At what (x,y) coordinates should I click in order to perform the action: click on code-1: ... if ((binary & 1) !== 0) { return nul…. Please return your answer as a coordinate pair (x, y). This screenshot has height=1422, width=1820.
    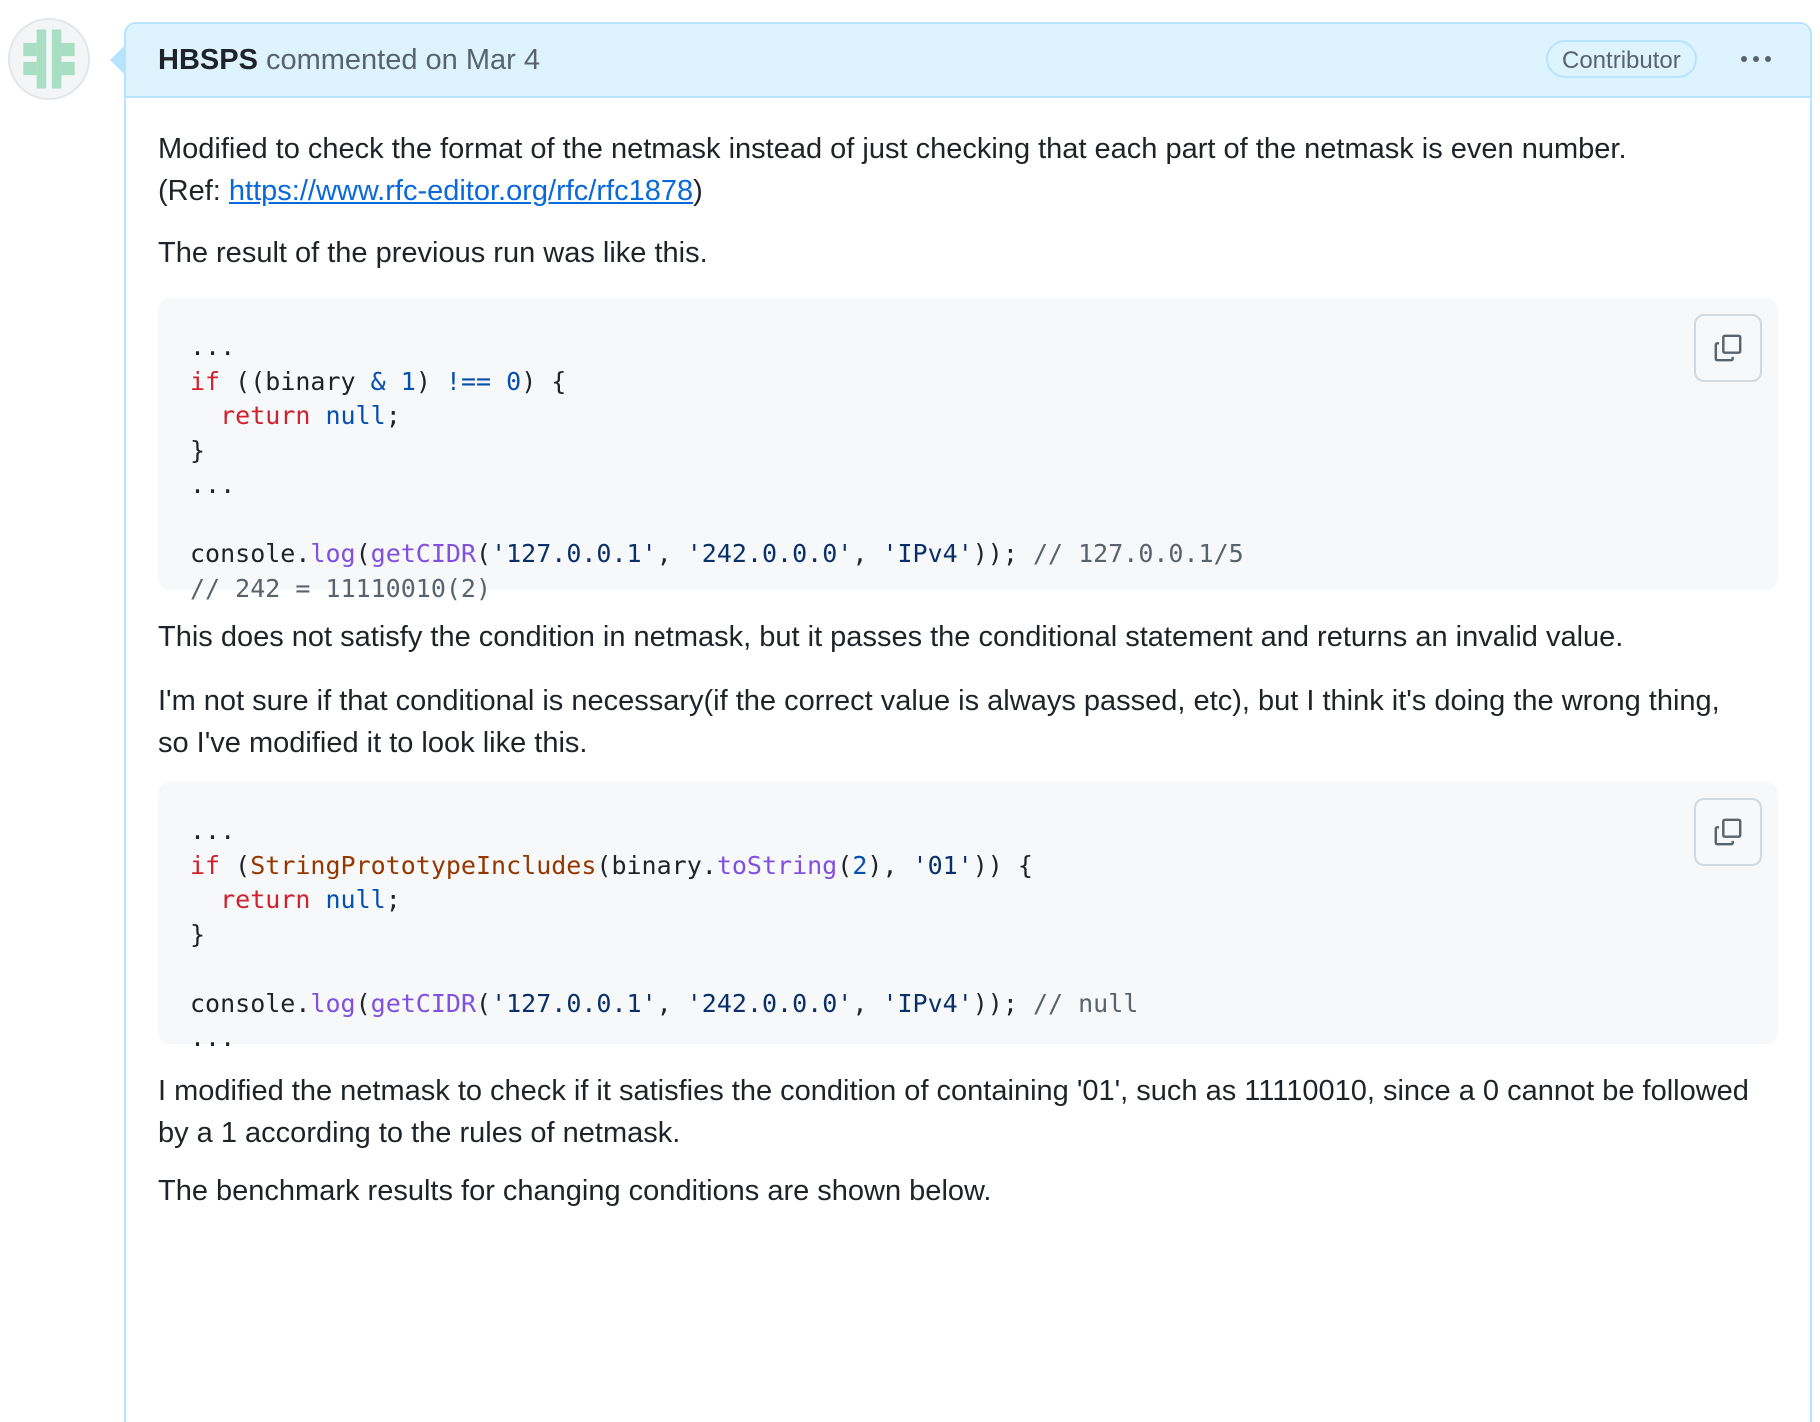
    Looking at the image, I should click on (717, 468).